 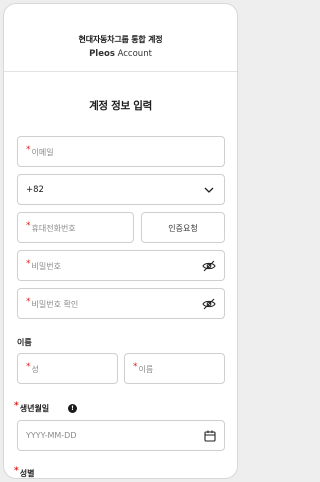 I want to click on name-section-label: 이름, so click(x=24, y=342).